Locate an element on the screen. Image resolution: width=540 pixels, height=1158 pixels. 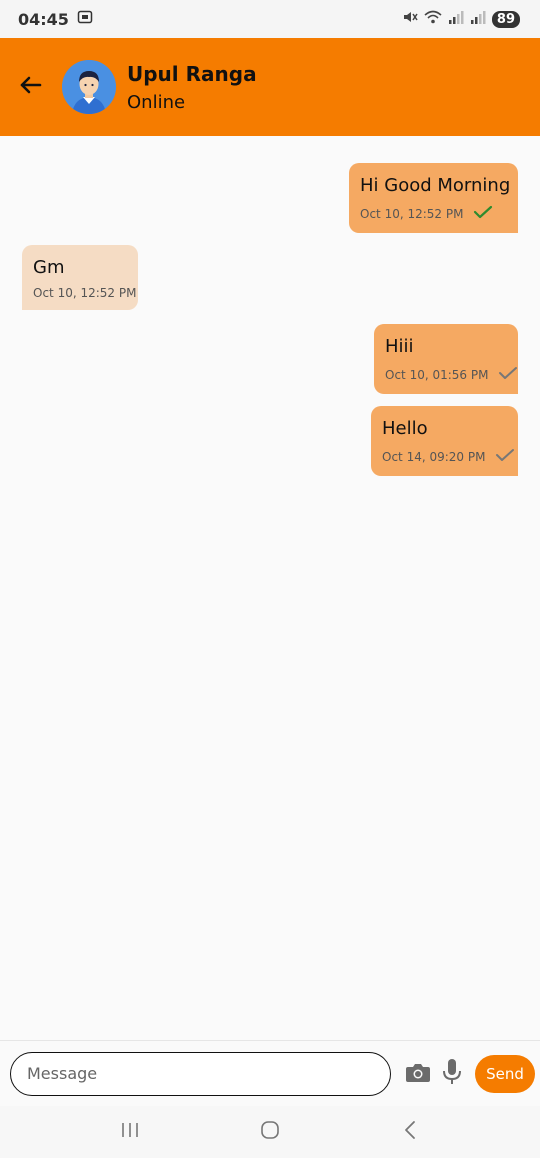
message-text: Hi Good Morning is located at coordinates (435, 185).